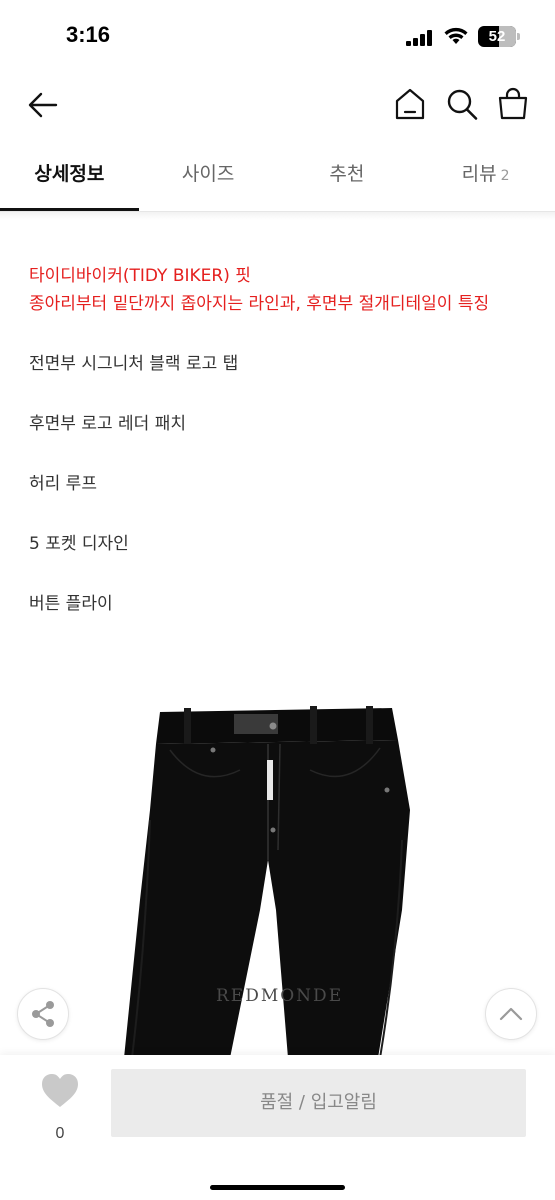 The width and height of the screenshot is (555, 1200). Describe the element at coordinates (277, 216) in the screenshot. I see `tab-divider` at that location.